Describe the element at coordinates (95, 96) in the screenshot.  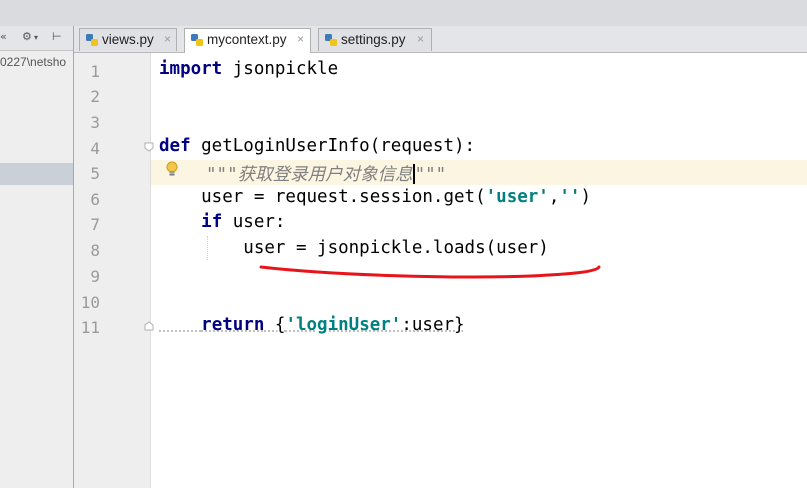
I see `line-number: 2` at that location.